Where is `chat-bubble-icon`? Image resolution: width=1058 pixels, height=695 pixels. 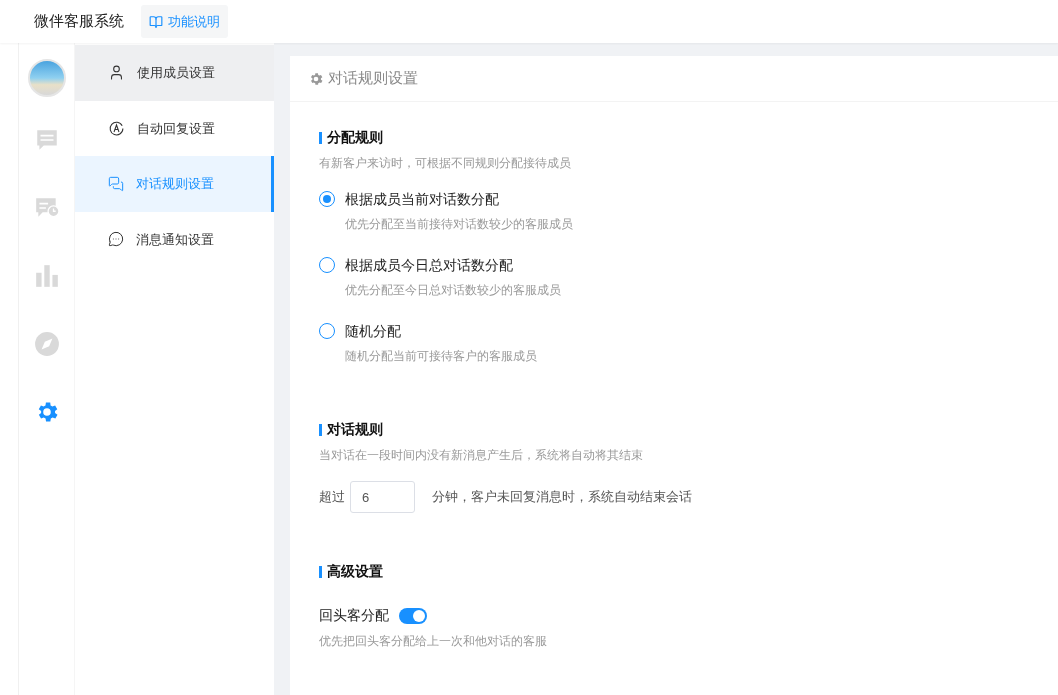 chat-bubble-icon is located at coordinates (116, 239).